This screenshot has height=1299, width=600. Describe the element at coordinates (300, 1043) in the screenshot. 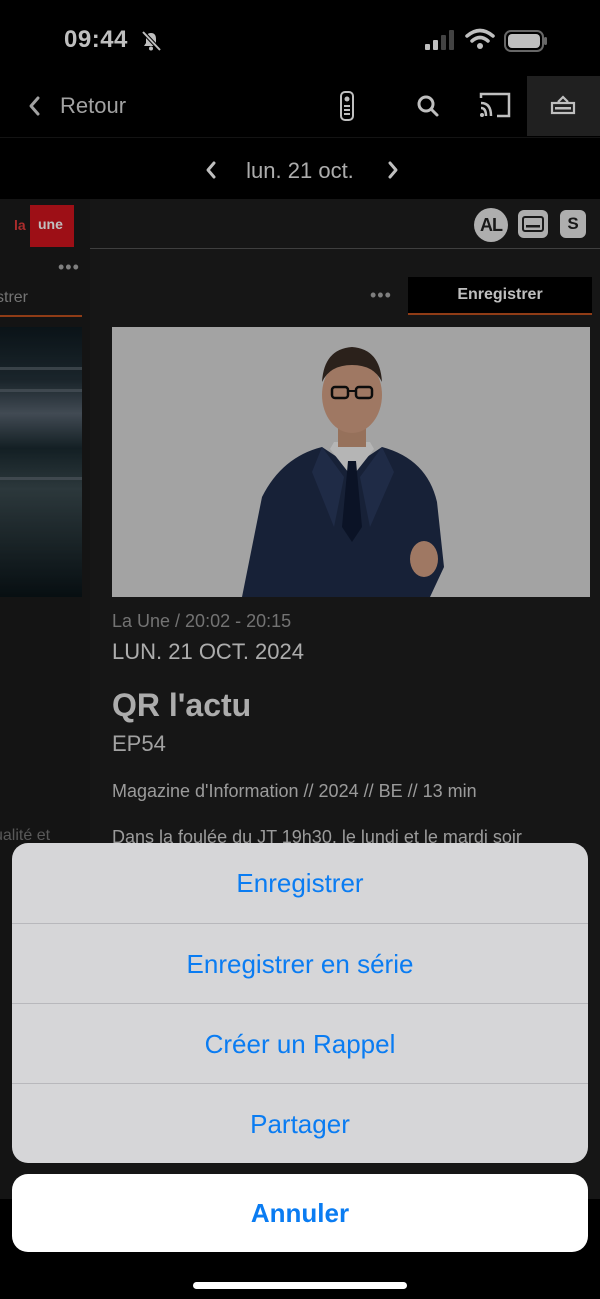

I see `action-create-reminder: Créer un Rappel` at that location.